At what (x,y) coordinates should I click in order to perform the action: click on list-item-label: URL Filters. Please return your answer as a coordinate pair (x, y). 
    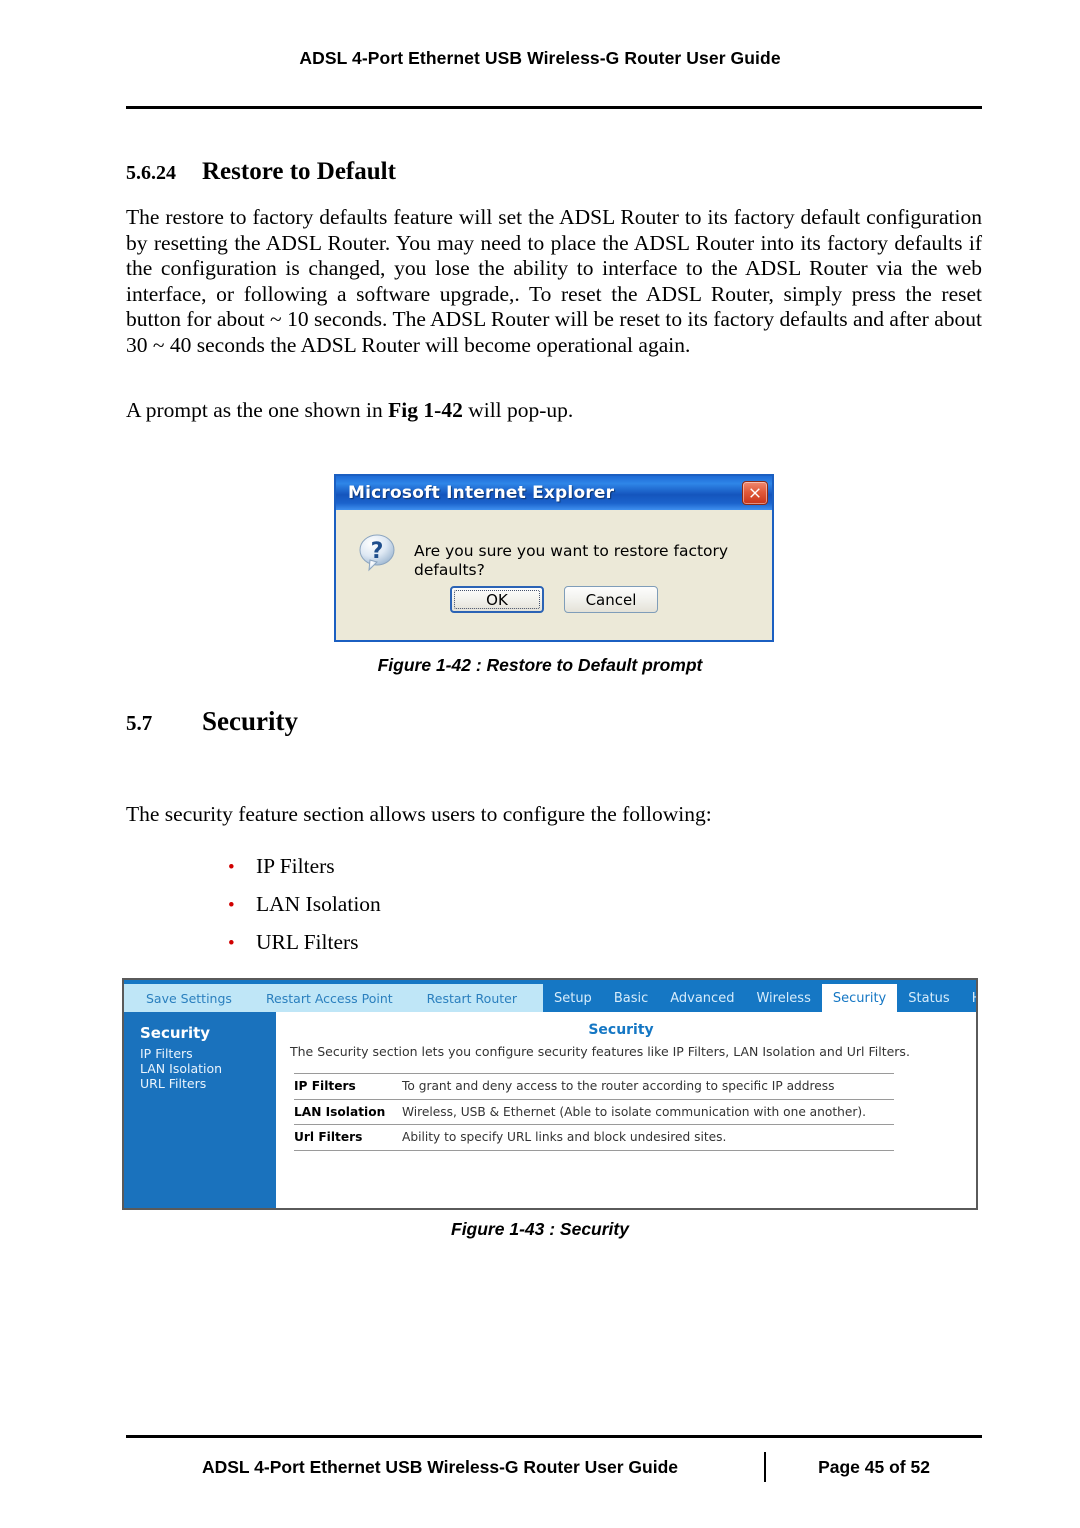
    Looking at the image, I should click on (307, 942).